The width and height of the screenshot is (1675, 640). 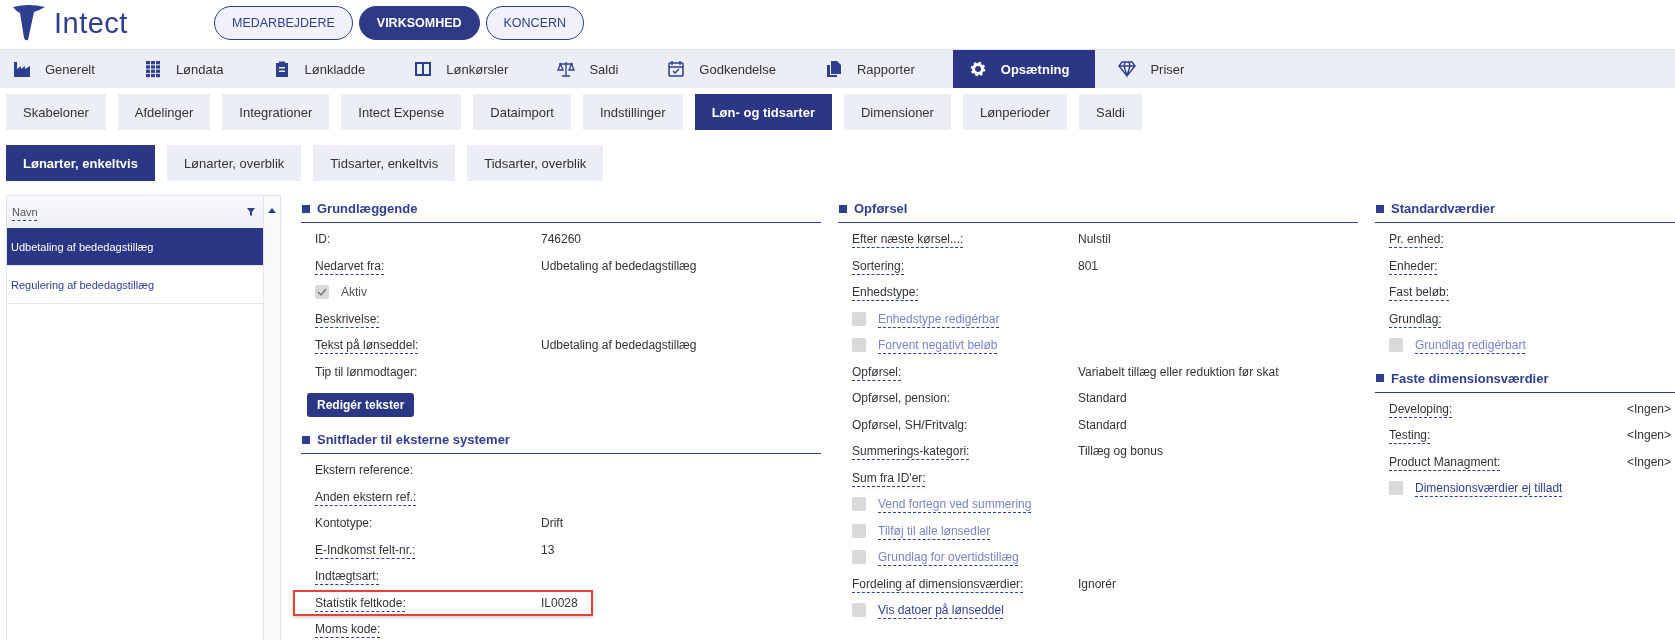 What do you see at coordinates (889, 477) in the screenshot?
I see `field-label: Sum fra ID'er:` at bounding box center [889, 477].